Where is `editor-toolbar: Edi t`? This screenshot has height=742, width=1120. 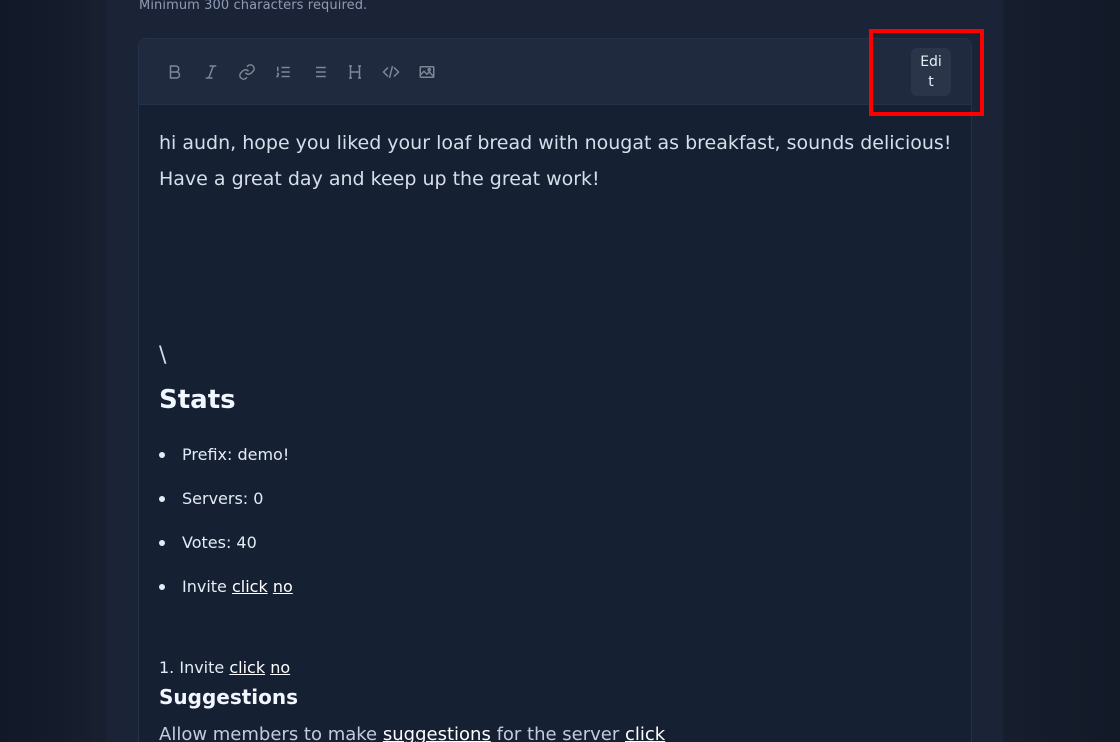
editor-toolbar: Edi t is located at coordinates (555, 72).